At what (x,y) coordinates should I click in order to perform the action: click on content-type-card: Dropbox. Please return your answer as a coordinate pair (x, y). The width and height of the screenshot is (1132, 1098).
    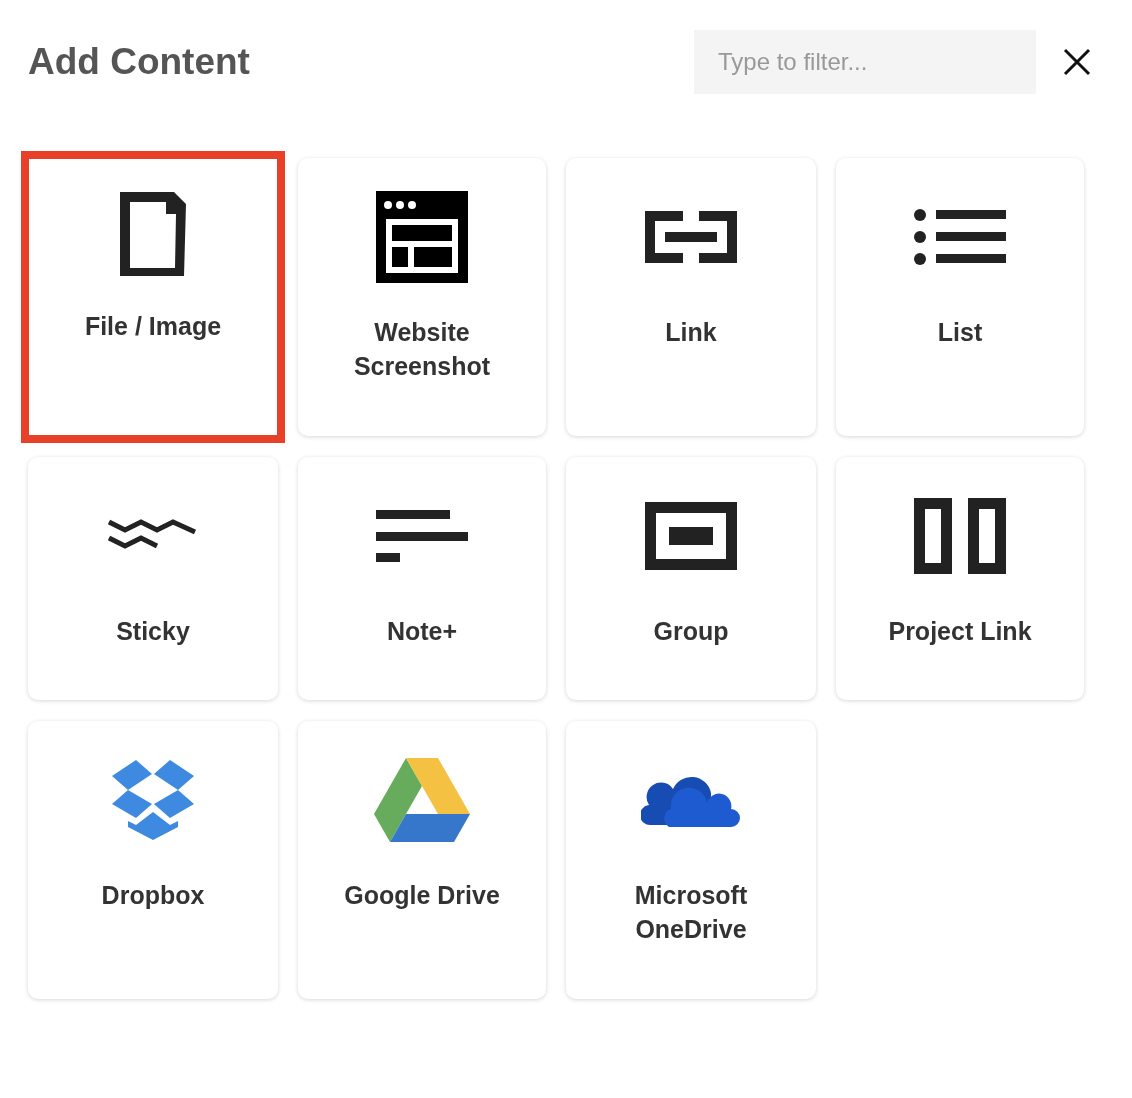
    Looking at the image, I should click on (153, 860).